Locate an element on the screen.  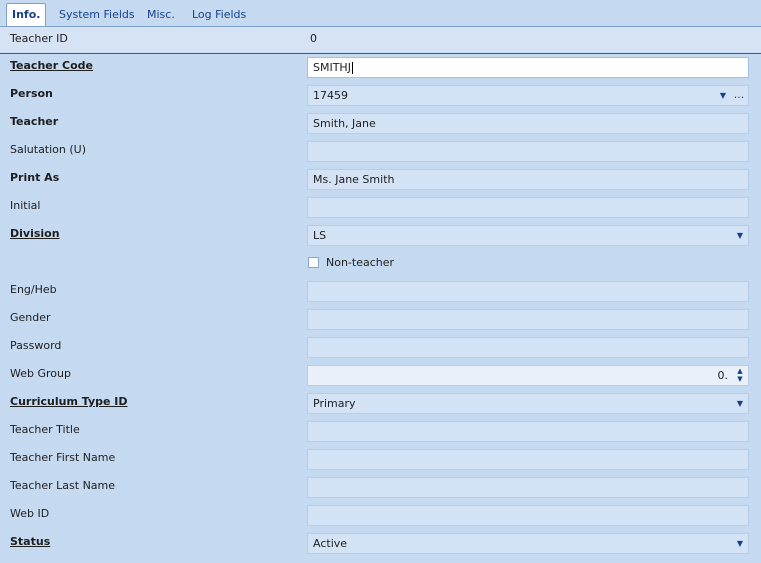
teacher-code-label: Teacher Code is located at coordinates (51, 65).